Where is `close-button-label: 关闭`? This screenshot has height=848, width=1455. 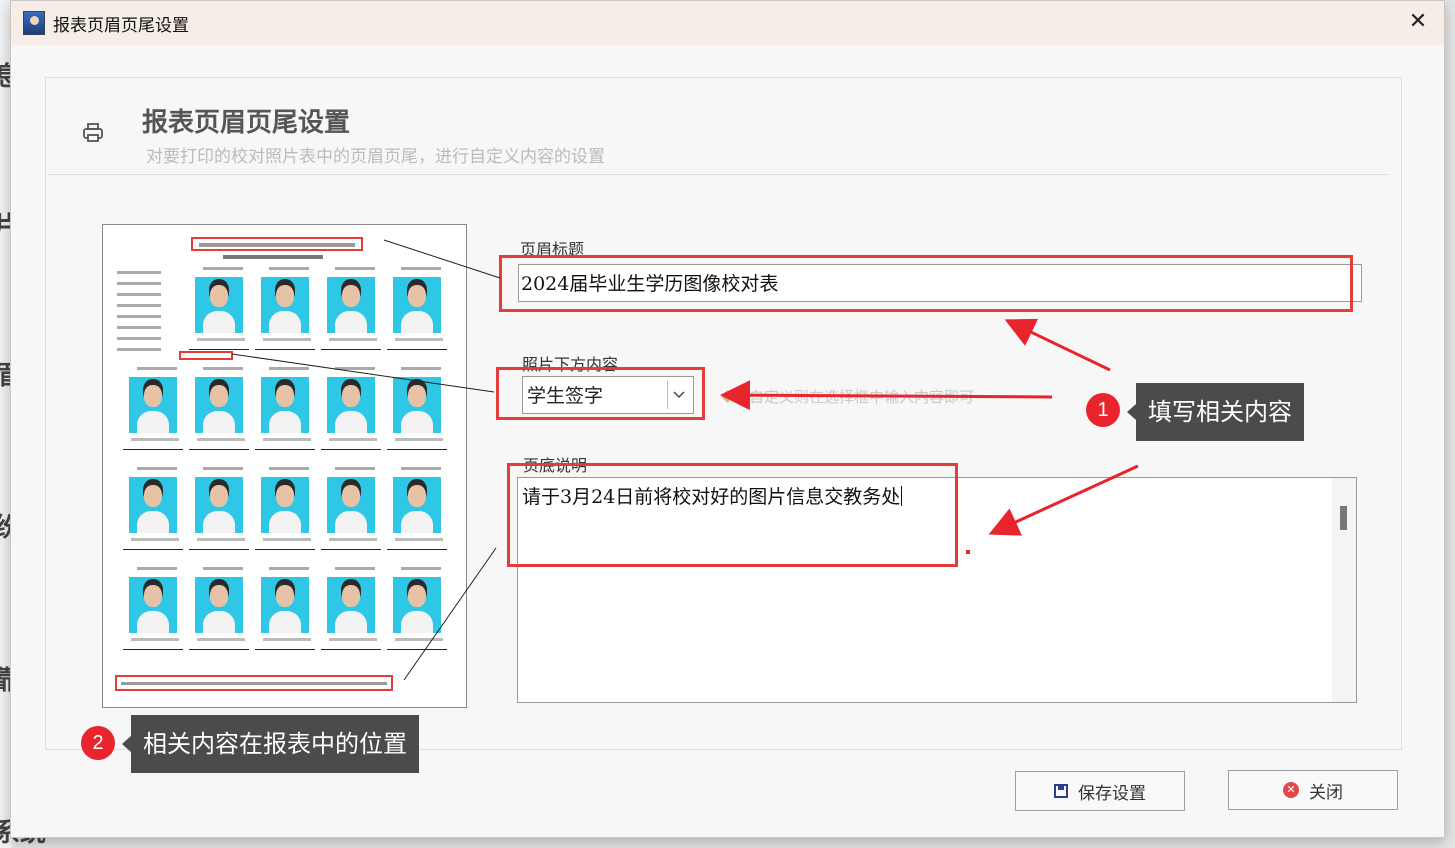 close-button-label: 关闭 is located at coordinates (1326, 792).